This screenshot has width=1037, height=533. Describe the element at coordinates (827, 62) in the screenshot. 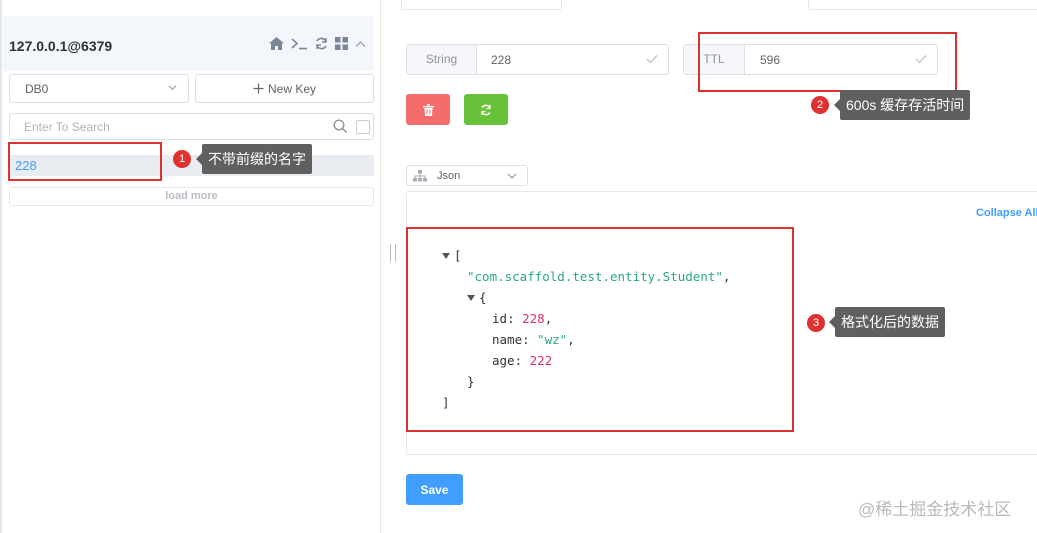

I see `annotation-box-ttl` at that location.